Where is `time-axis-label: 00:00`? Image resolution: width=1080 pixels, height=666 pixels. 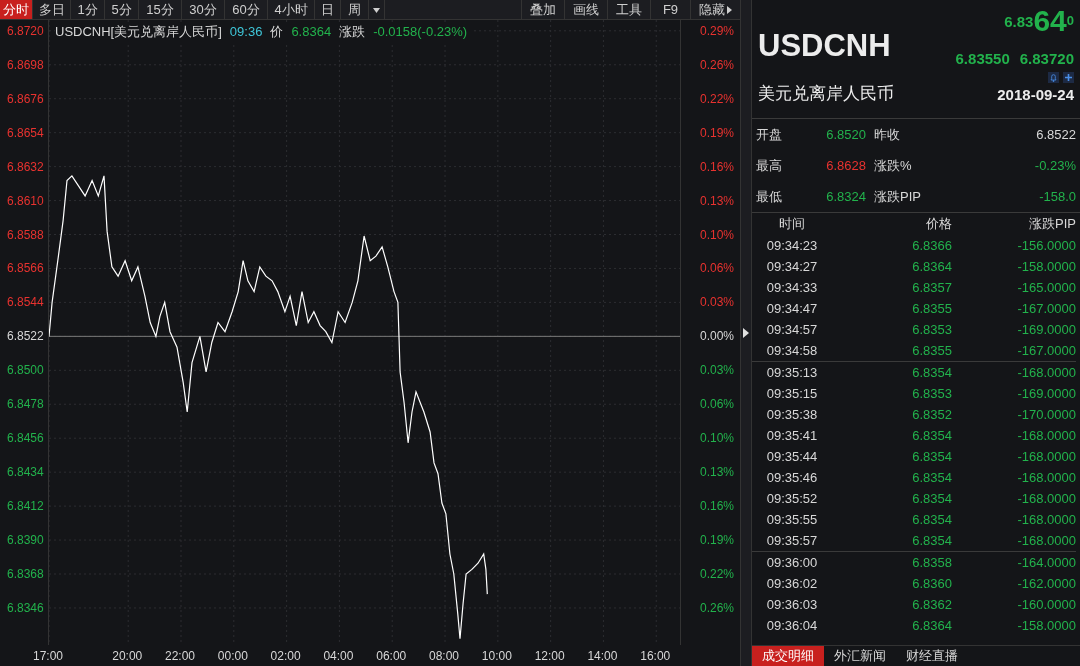
time-axis-label: 00:00 is located at coordinates (232, 656).